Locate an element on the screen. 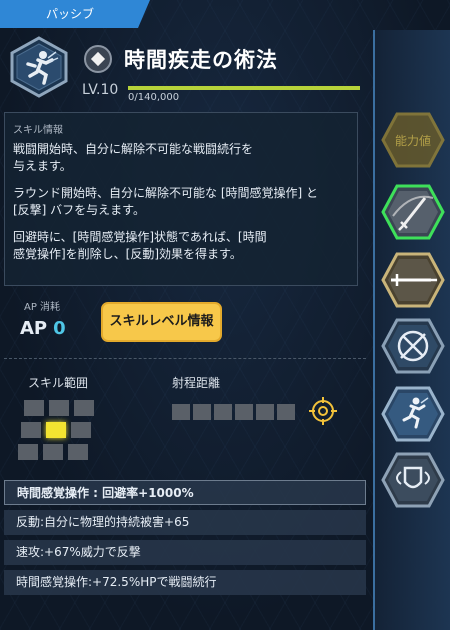 The height and width of the screenshot is (630, 450). divider is located at coordinates (185, 358).